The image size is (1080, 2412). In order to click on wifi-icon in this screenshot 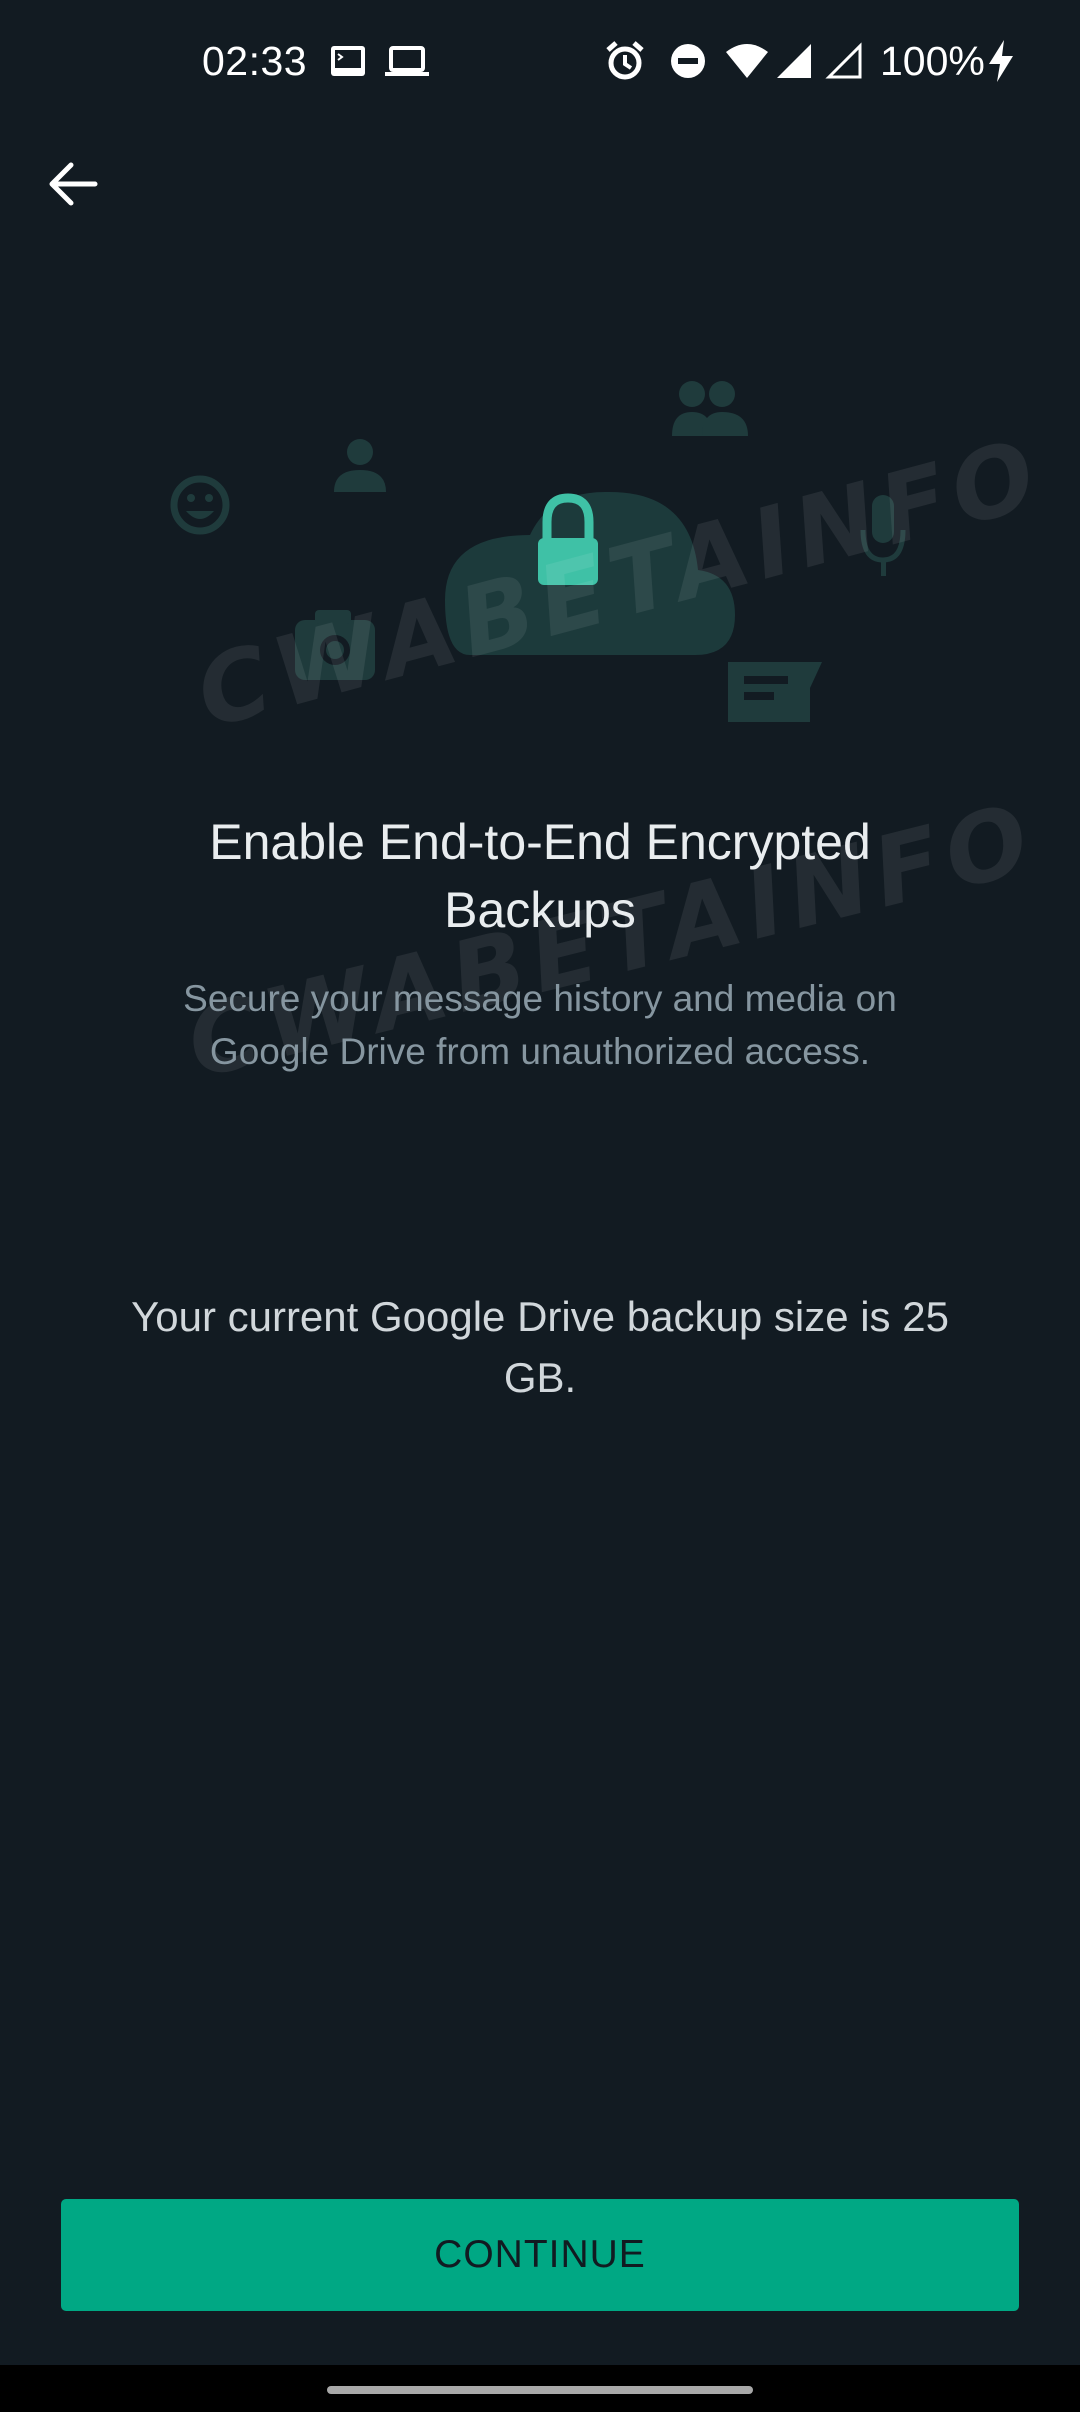, I will do `click(747, 61)`.